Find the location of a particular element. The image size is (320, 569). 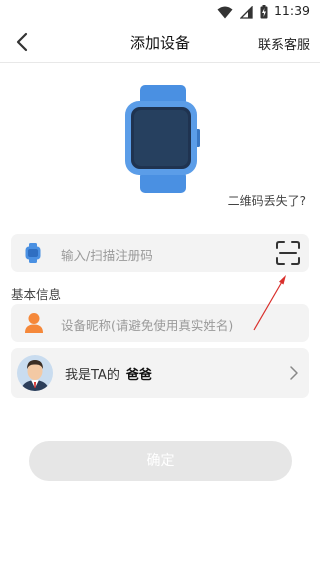

section-title: 基本信息 is located at coordinates (36, 294).